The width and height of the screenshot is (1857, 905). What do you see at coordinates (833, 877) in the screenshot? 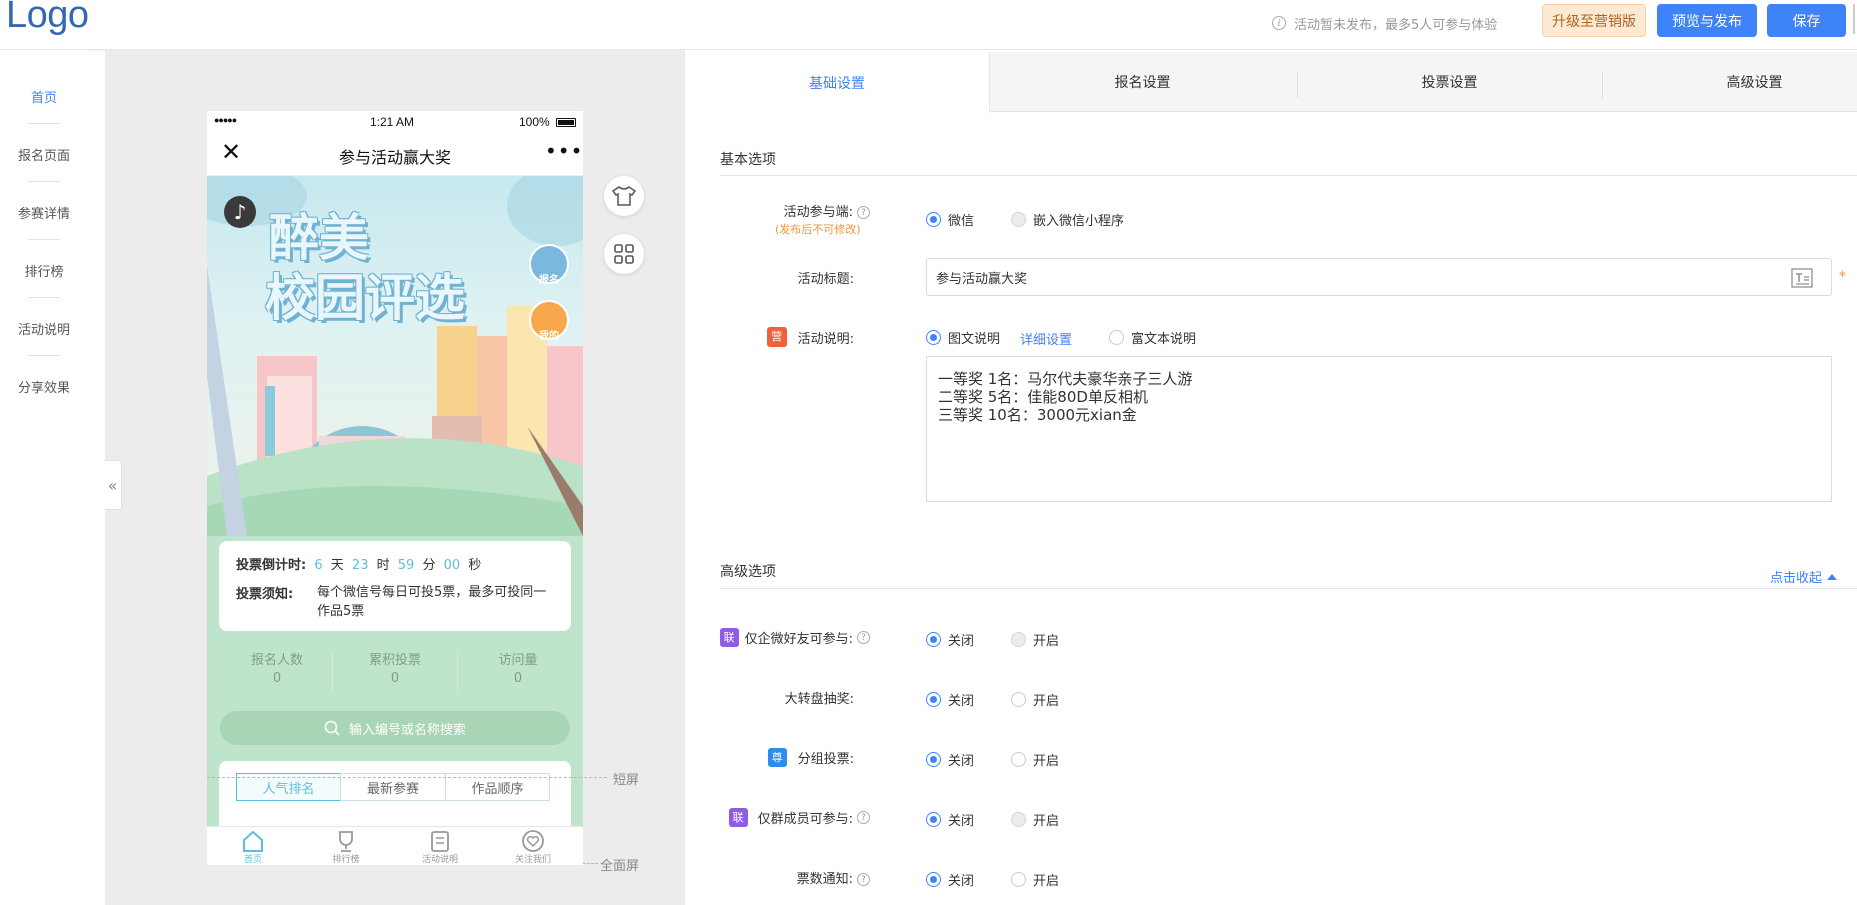
I see `adv-label-wrap: 票数通知:?` at bounding box center [833, 877].